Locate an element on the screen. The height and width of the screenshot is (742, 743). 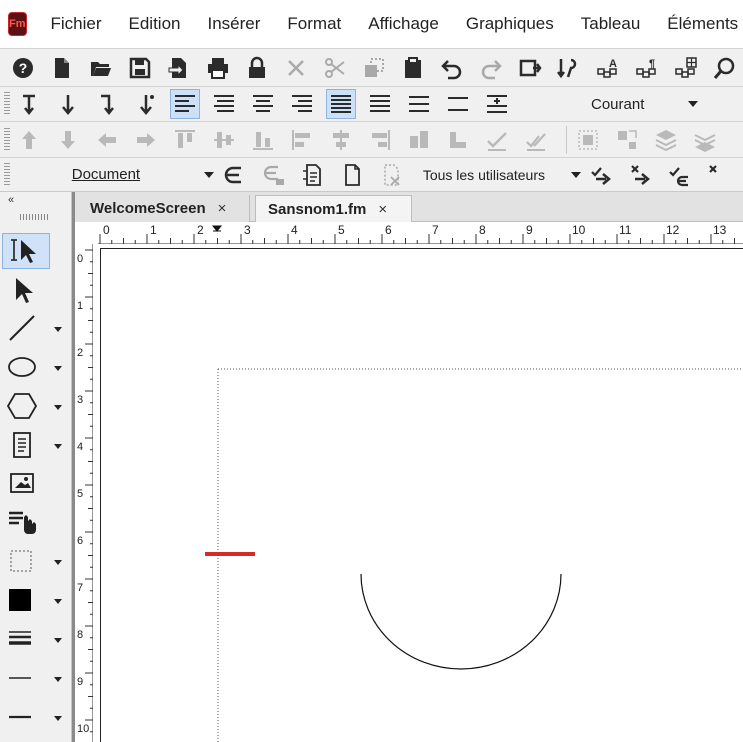
blank-document-icon is located at coordinates (352, 175).